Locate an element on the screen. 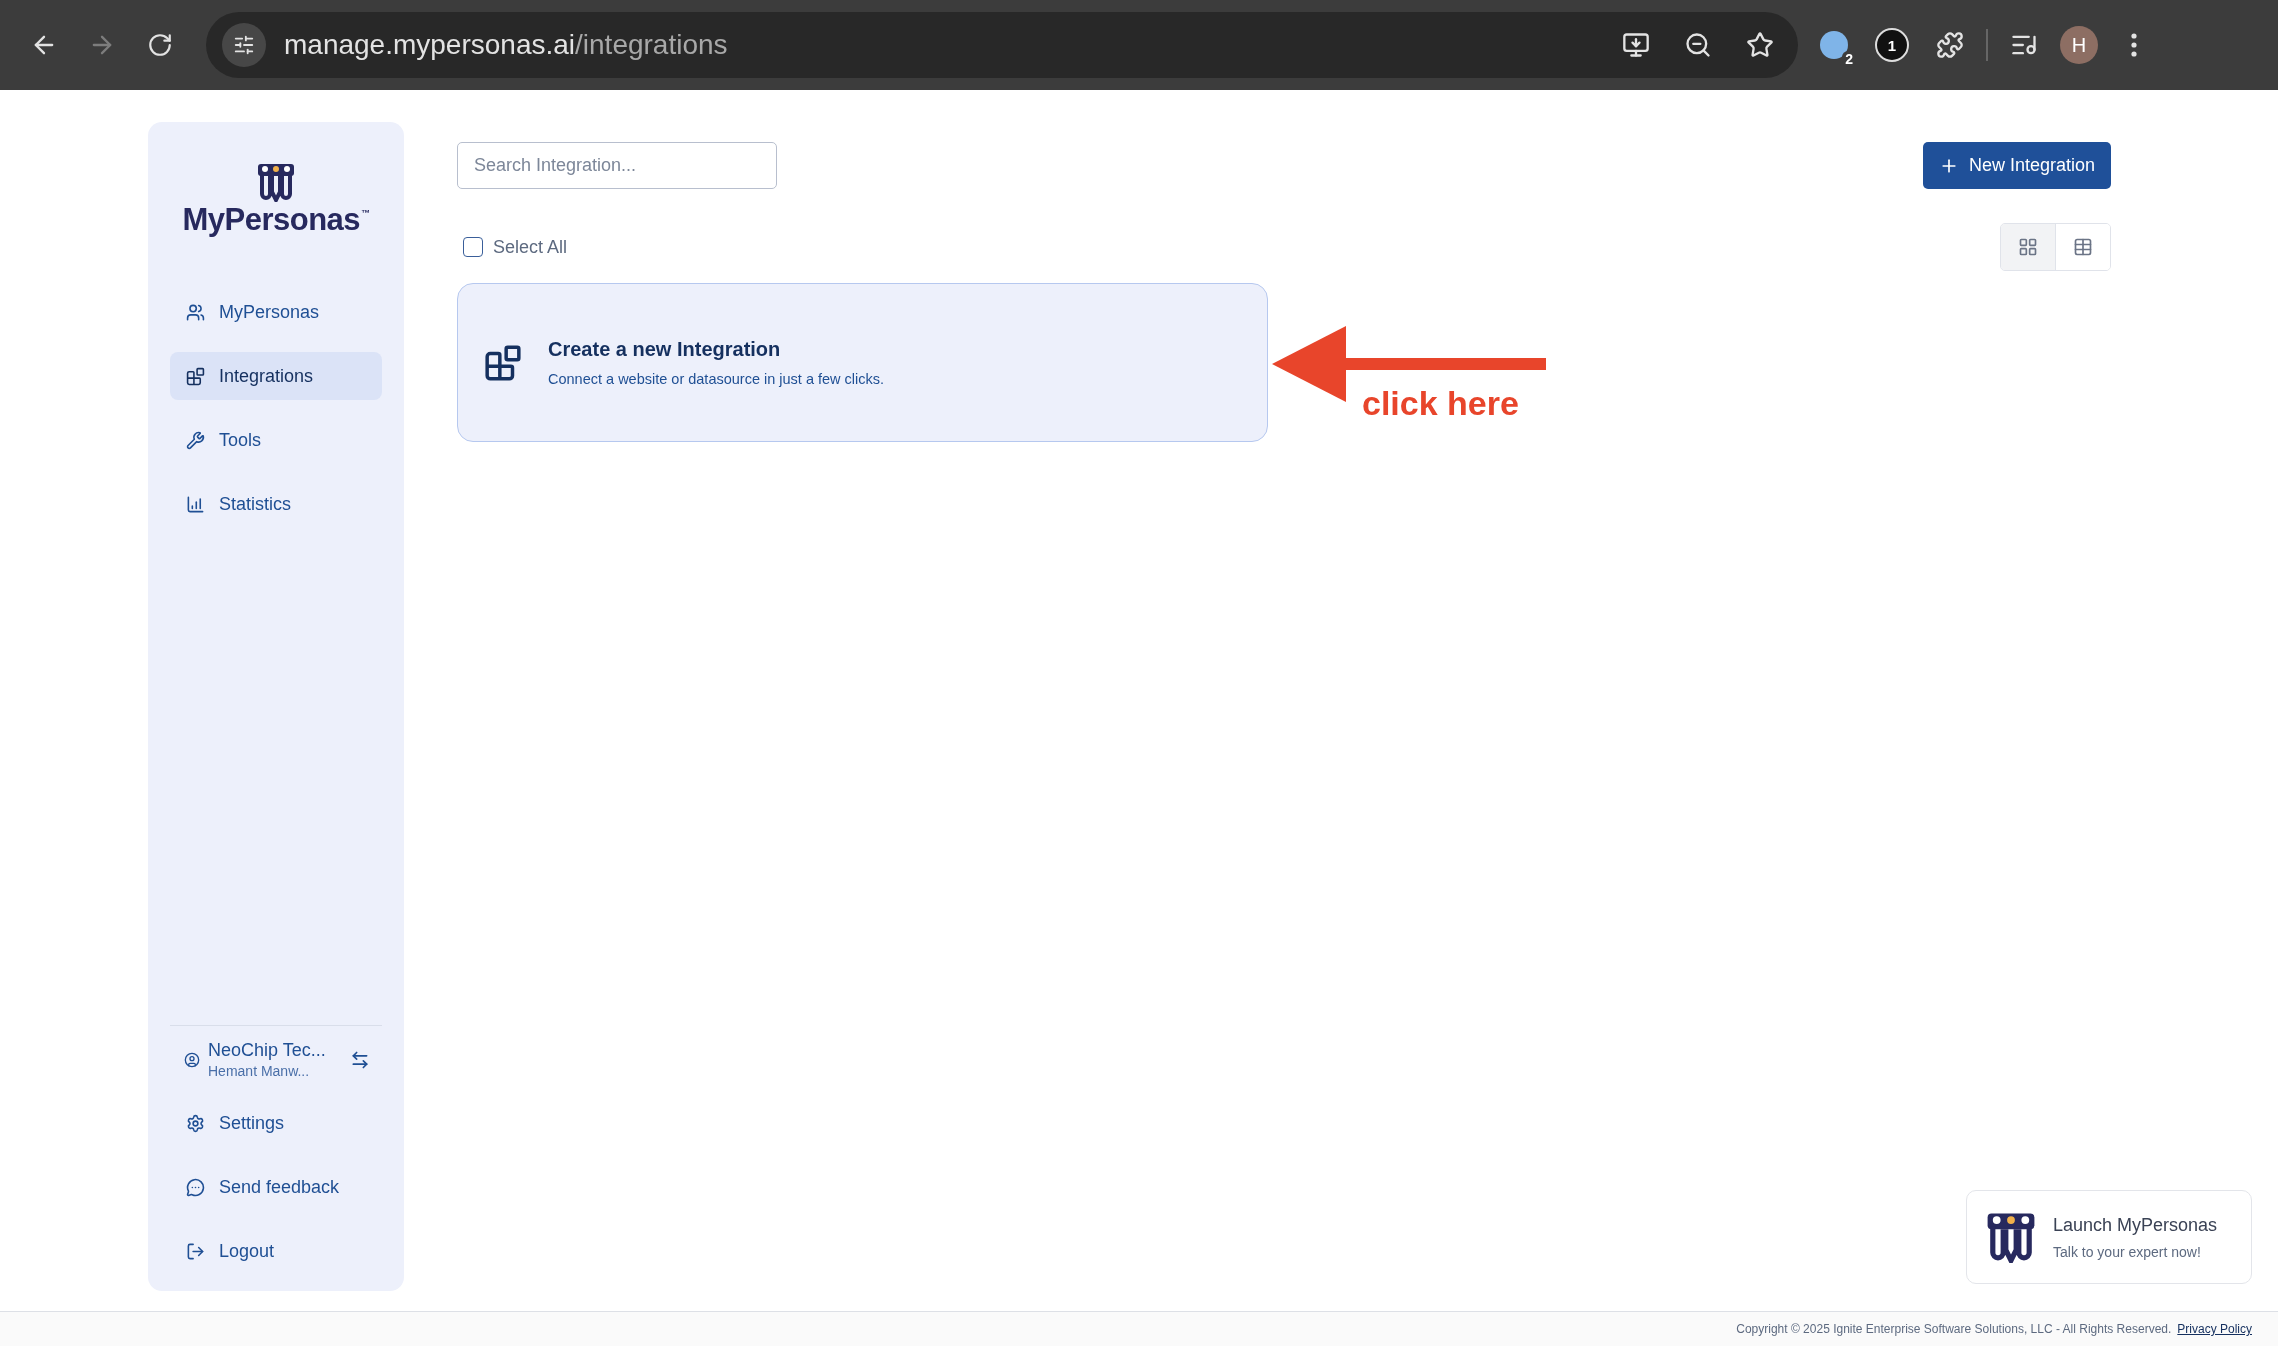 Image resolution: width=2278 pixels, height=1346 pixels. reload-icon is located at coordinates (160, 45).